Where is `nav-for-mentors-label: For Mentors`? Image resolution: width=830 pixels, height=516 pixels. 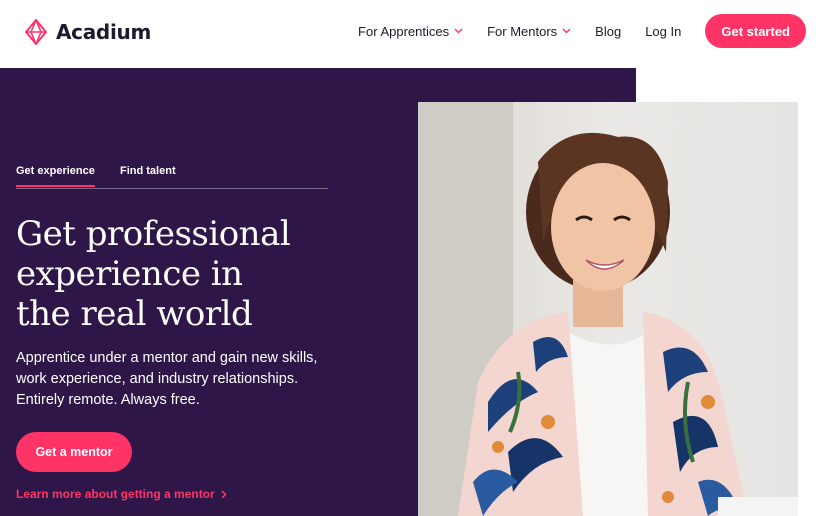 nav-for-mentors-label: For Mentors is located at coordinates (522, 31).